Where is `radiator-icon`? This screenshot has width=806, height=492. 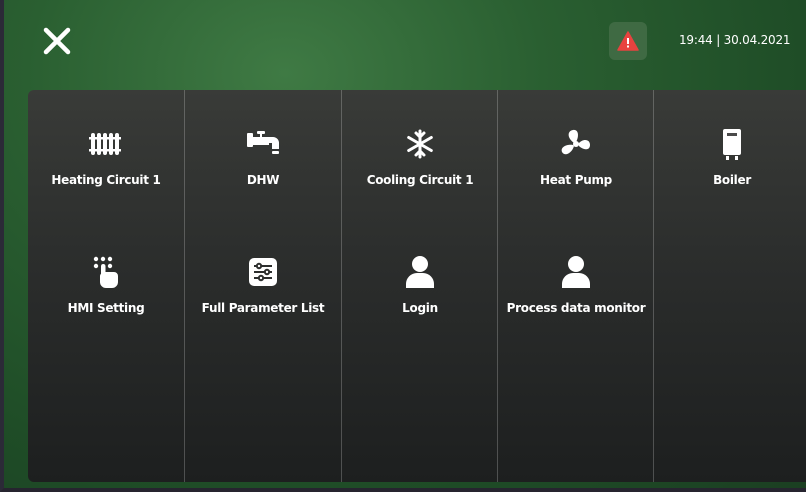 radiator-icon is located at coordinates (105, 144).